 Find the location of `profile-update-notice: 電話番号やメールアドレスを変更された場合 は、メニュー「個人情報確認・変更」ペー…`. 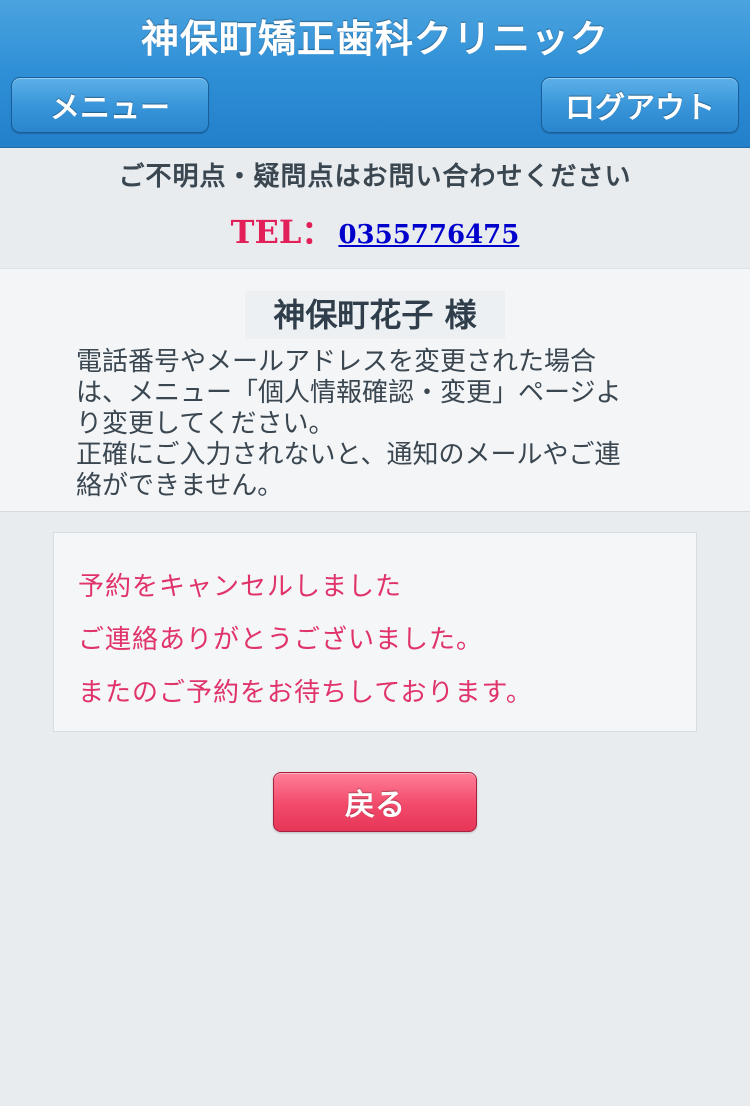

profile-update-notice: 電話番号やメールアドレスを変更された場合 は、メニュー「個人情報確認・変更」ペー… is located at coordinates (376, 424).